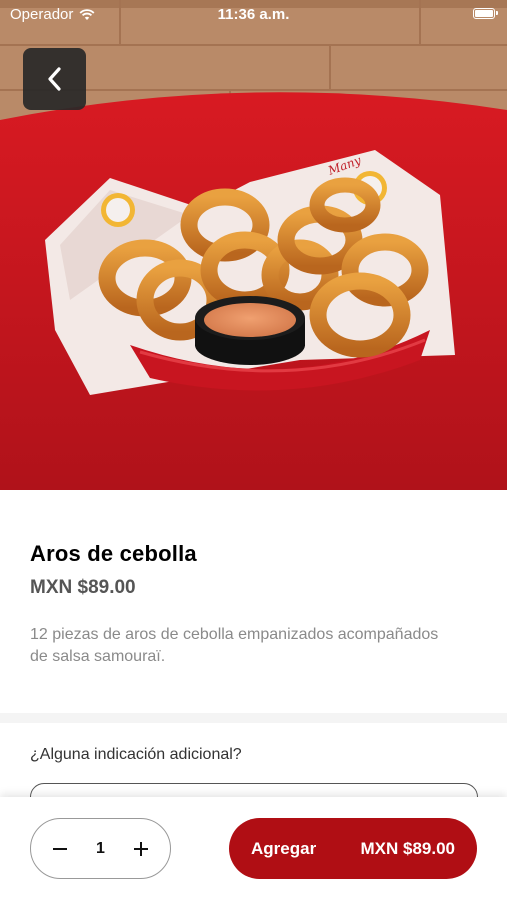 This screenshot has width=507, height=900. What do you see at coordinates (136, 754) in the screenshot?
I see `notes-label: ¿Alguna indicación adicional?` at bounding box center [136, 754].